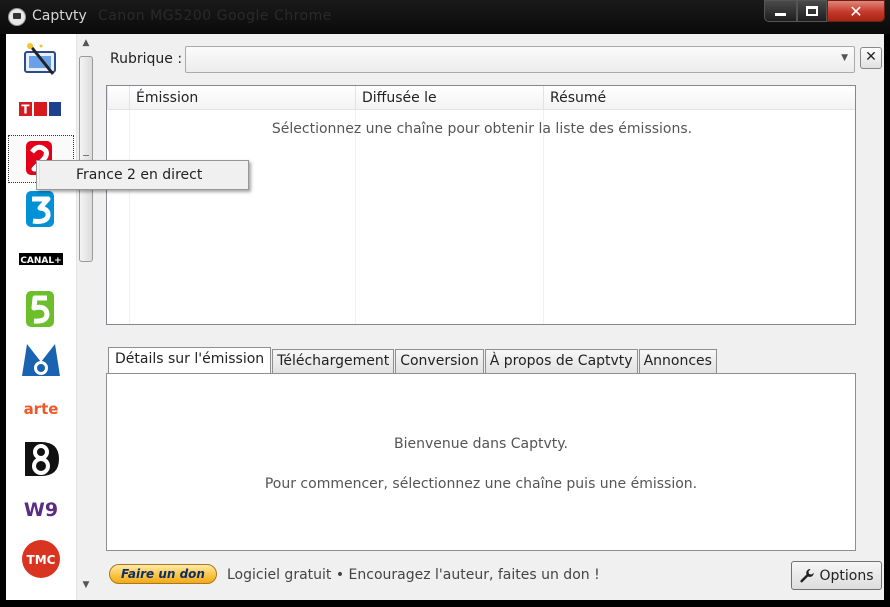  I want to click on donate-button: Faire un don, so click(163, 574).